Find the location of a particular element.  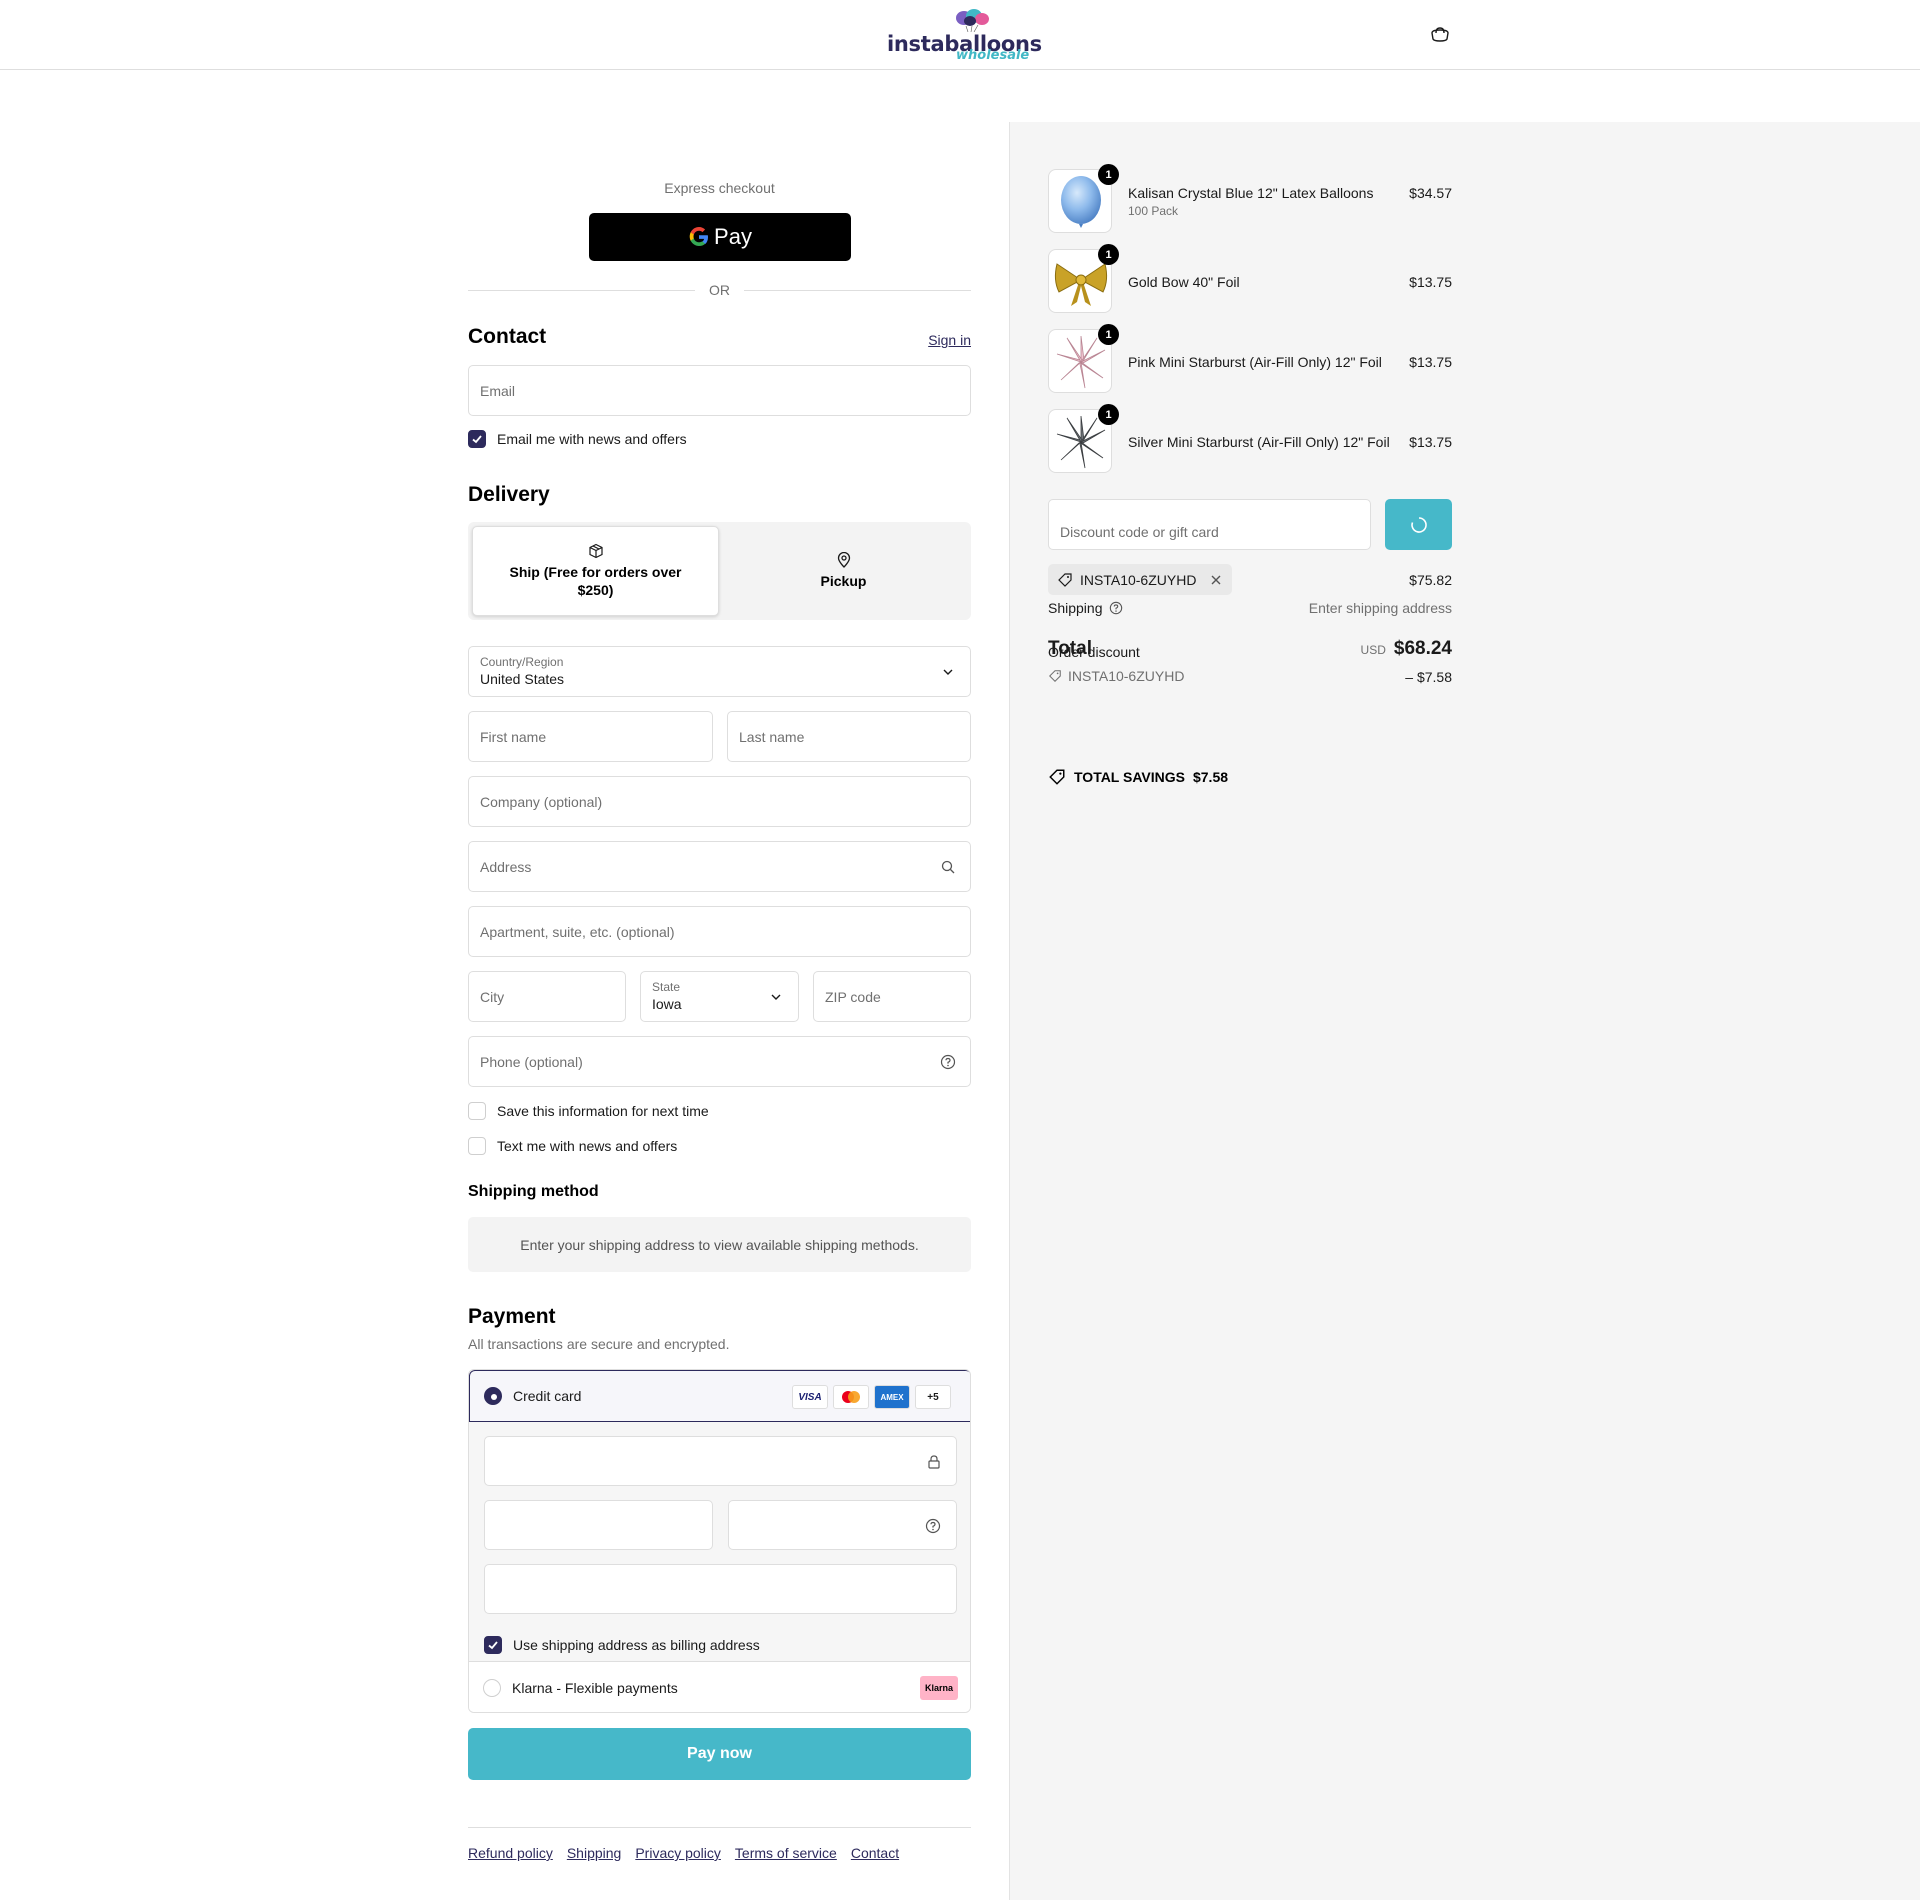

text-me-checkbox-row: Text me with news and offers is located at coordinates (572, 1146).